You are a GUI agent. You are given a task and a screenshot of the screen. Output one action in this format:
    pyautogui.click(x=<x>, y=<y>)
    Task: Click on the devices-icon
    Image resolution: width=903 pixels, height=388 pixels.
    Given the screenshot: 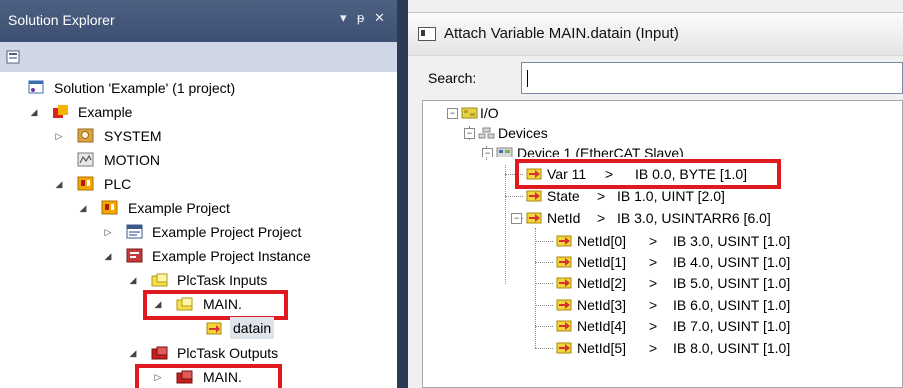 What is the action you would take?
    pyautogui.click(x=486, y=133)
    